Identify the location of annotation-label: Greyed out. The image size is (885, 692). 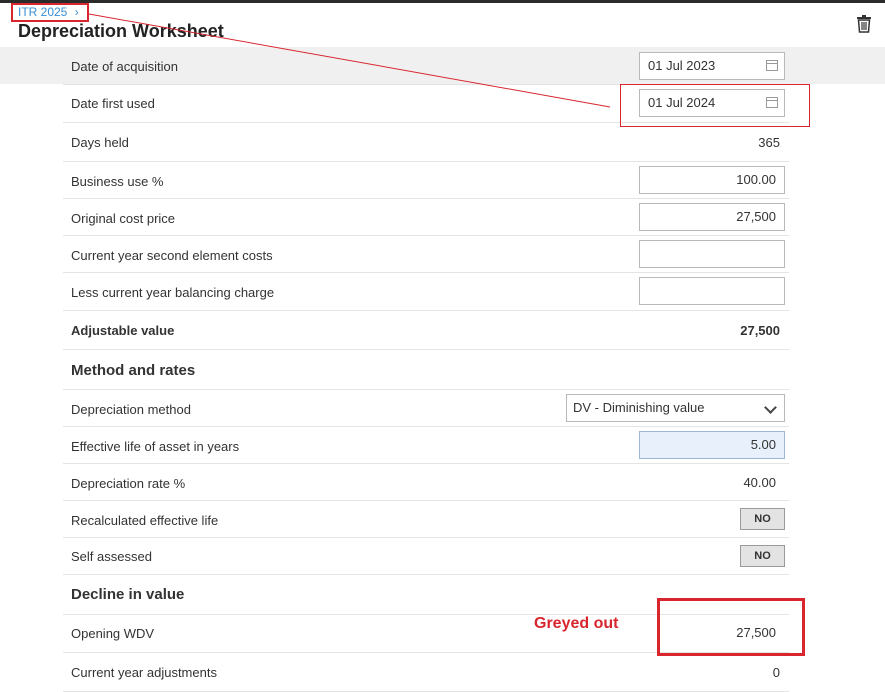
(576, 623).